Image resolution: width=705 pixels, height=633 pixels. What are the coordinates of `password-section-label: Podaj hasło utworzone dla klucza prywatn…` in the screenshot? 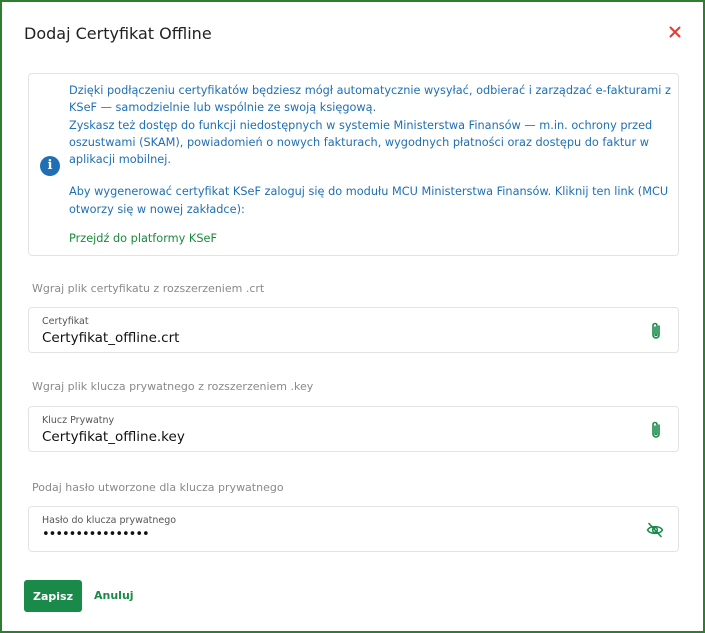 It's located at (158, 487).